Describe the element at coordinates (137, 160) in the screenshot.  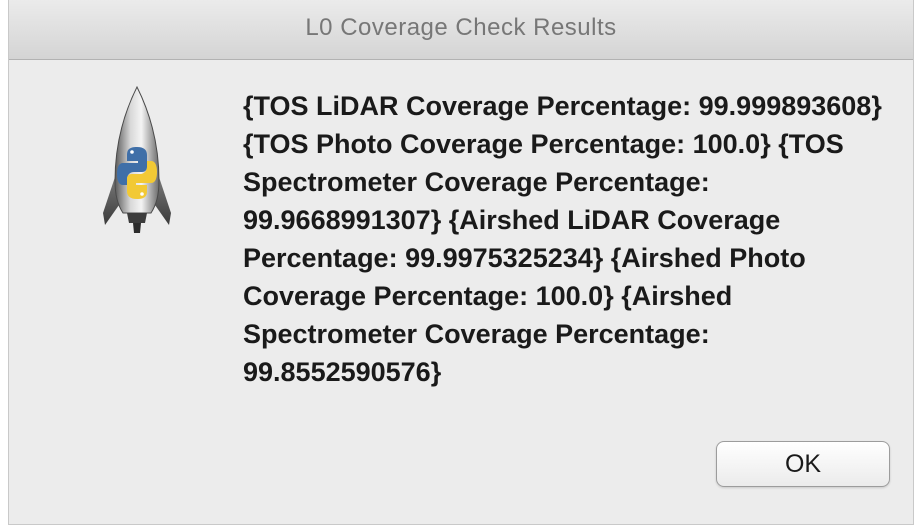
I see `python-rocket-icon` at that location.